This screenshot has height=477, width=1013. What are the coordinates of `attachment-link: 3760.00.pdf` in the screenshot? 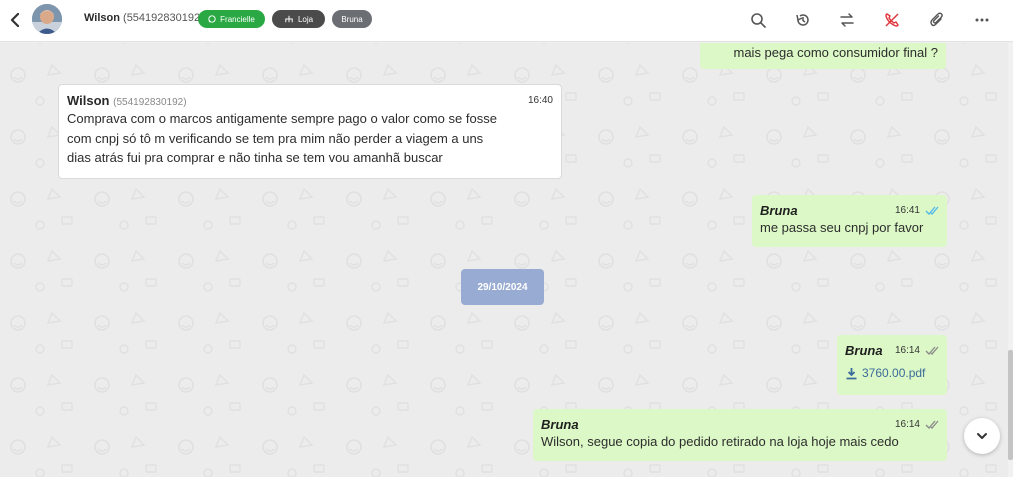 It's located at (892, 373).